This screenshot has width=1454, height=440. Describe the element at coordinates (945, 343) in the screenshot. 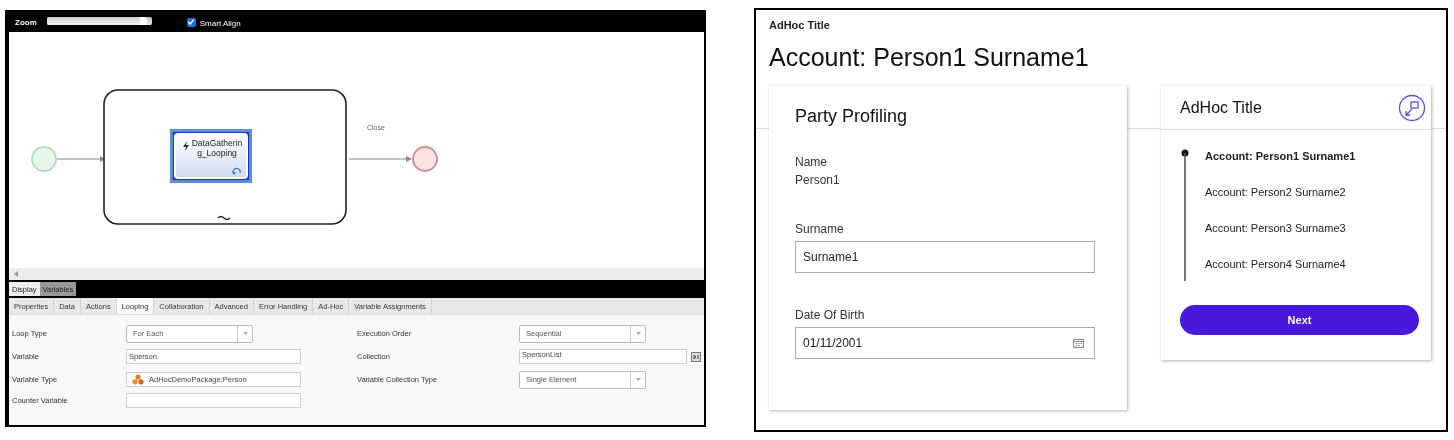

I see `input-field: 01/11/2001` at that location.